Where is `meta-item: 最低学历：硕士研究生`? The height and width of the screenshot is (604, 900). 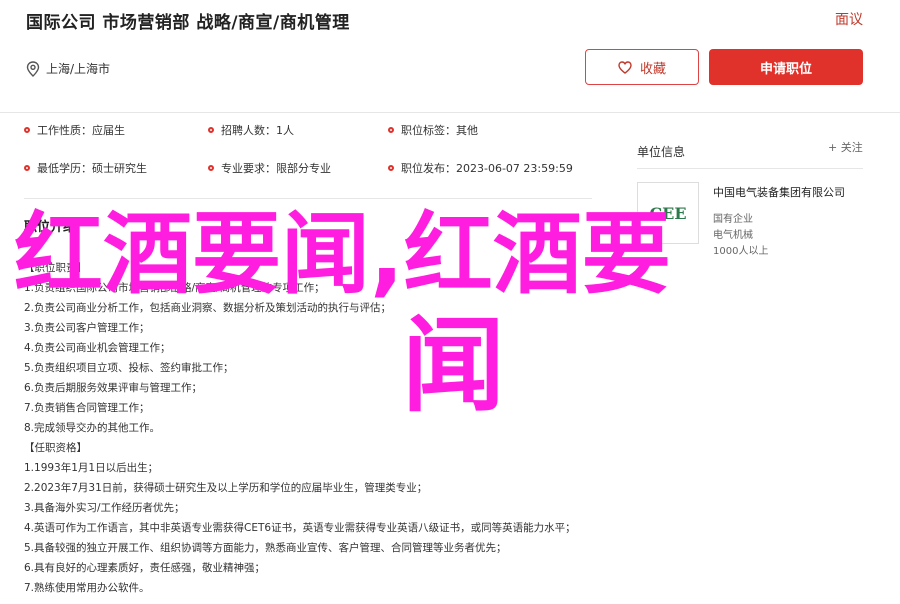 meta-item: 最低学历：硕士研究生 is located at coordinates (85, 168).